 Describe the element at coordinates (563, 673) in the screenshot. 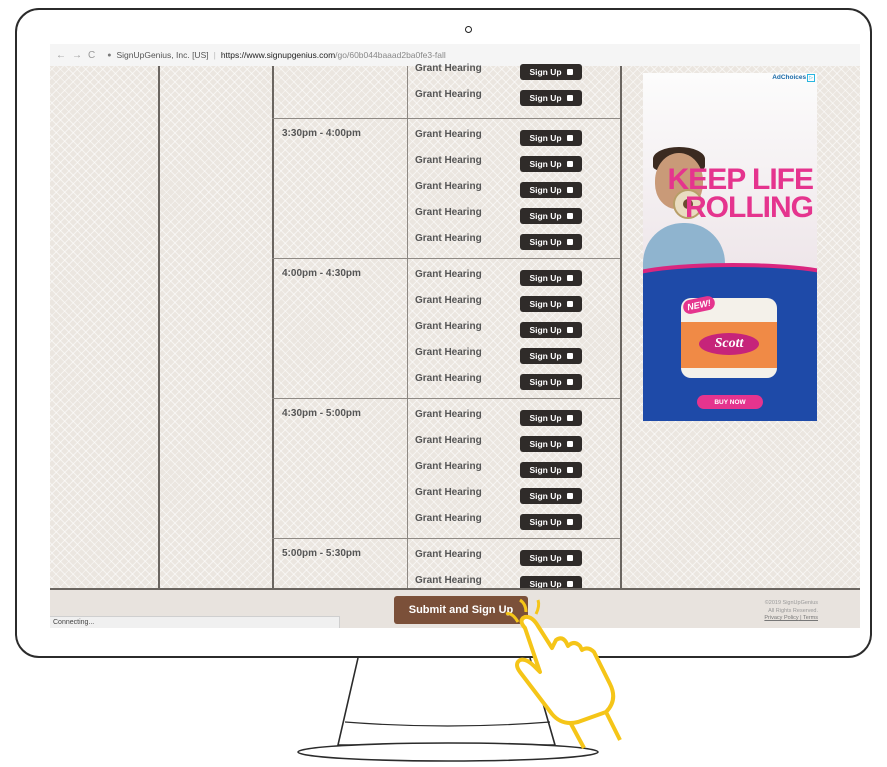

I see `pointing-hand-icon` at that location.